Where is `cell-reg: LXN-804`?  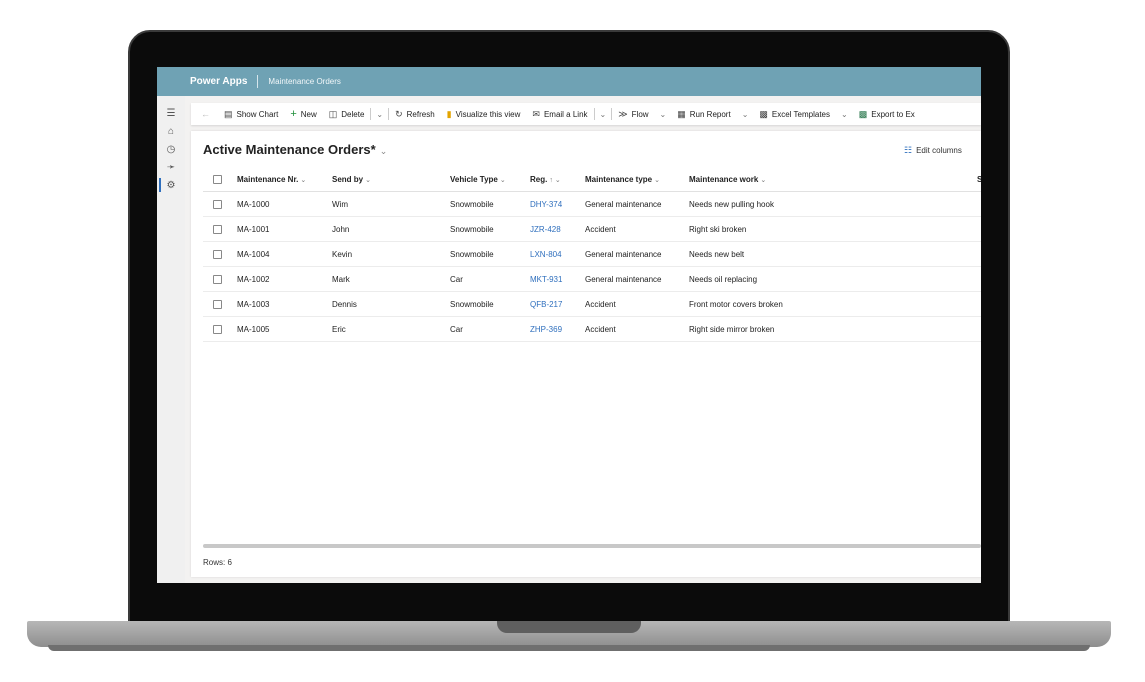 cell-reg: LXN-804 is located at coordinates (546, 254).